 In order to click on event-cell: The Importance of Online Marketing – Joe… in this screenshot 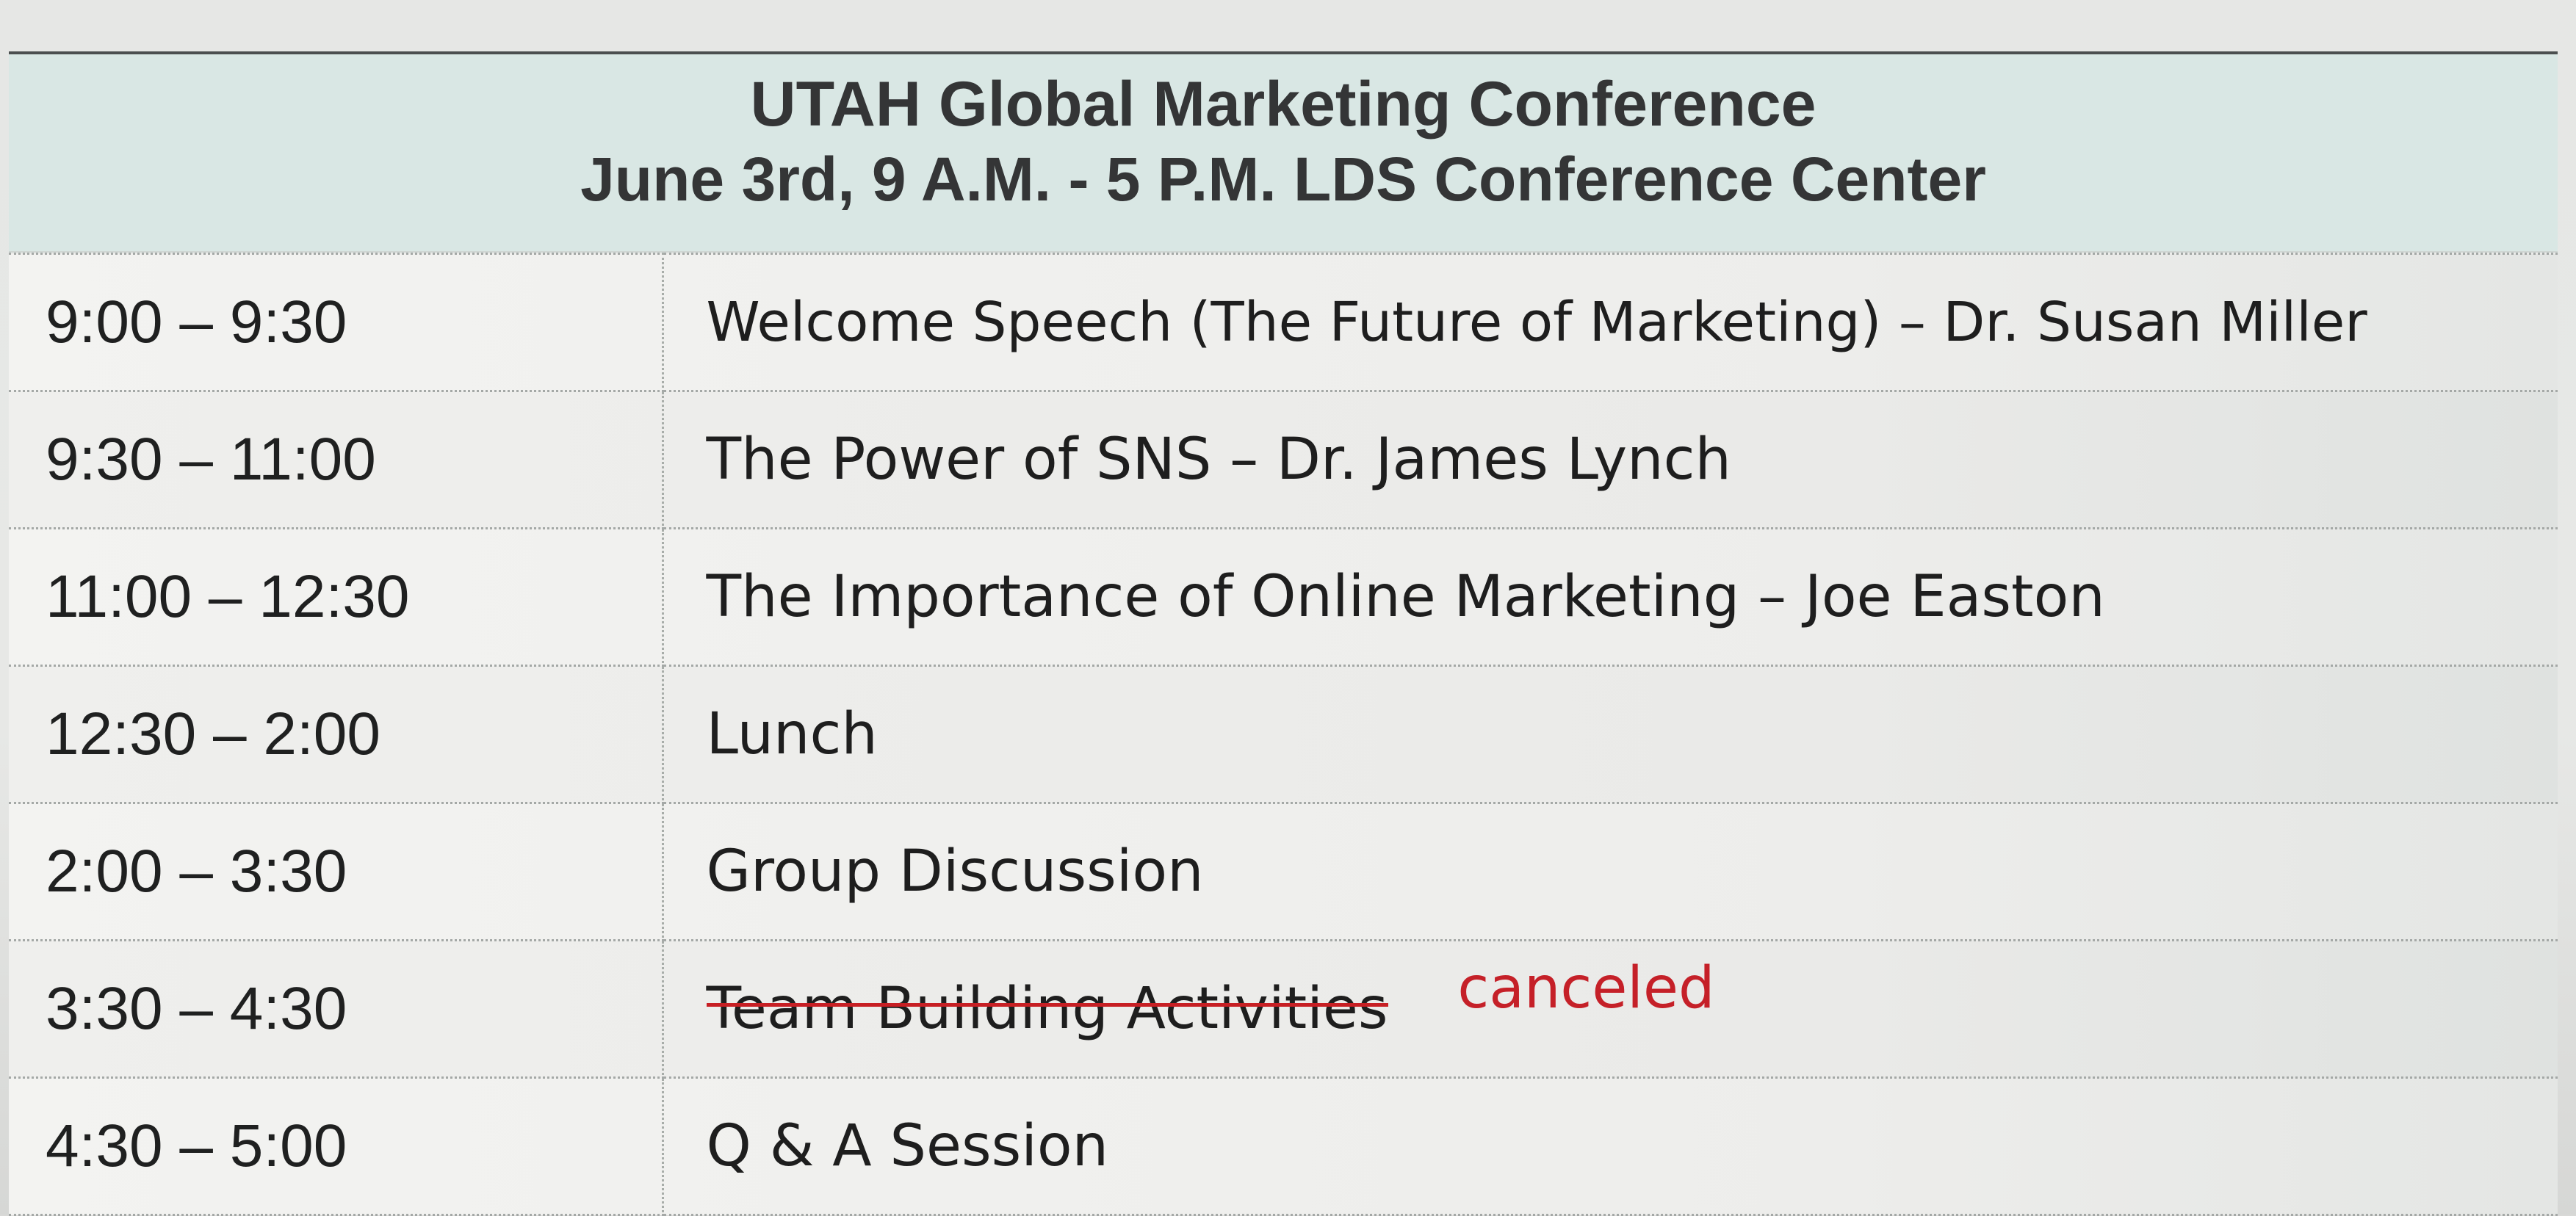, I will do `click(1611, 597)`.